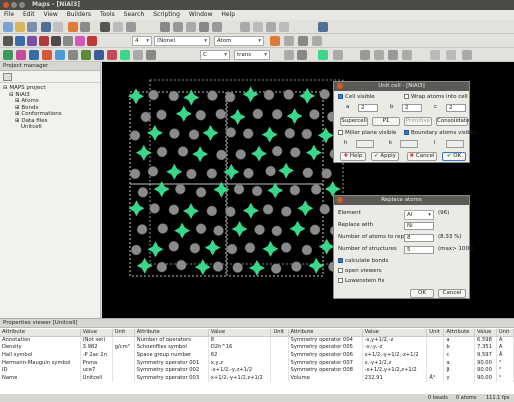 The width and height of the screenshot is (514, 402). What do you see at coordinates (105, 27) in the screenshot?
I see `cut-icon` at bounding box center [105, 27].